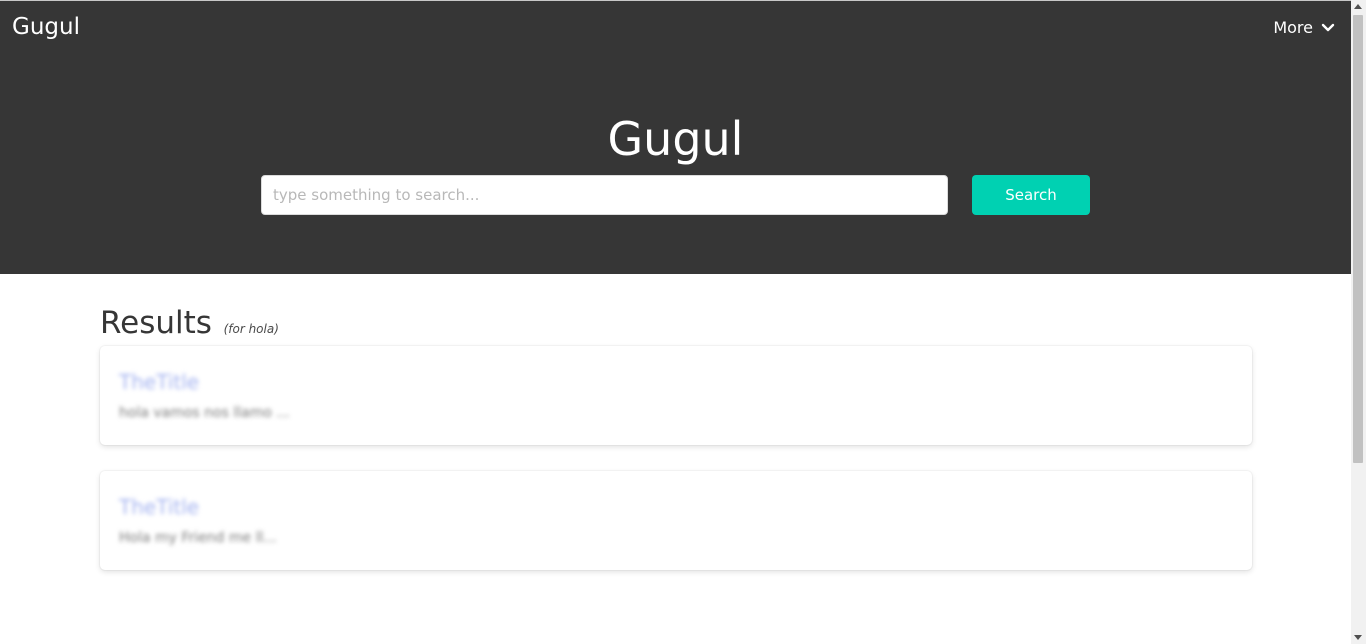 The image size is (1366, 644). I want to click on scrollbar-thumb, so click(1358, 239).